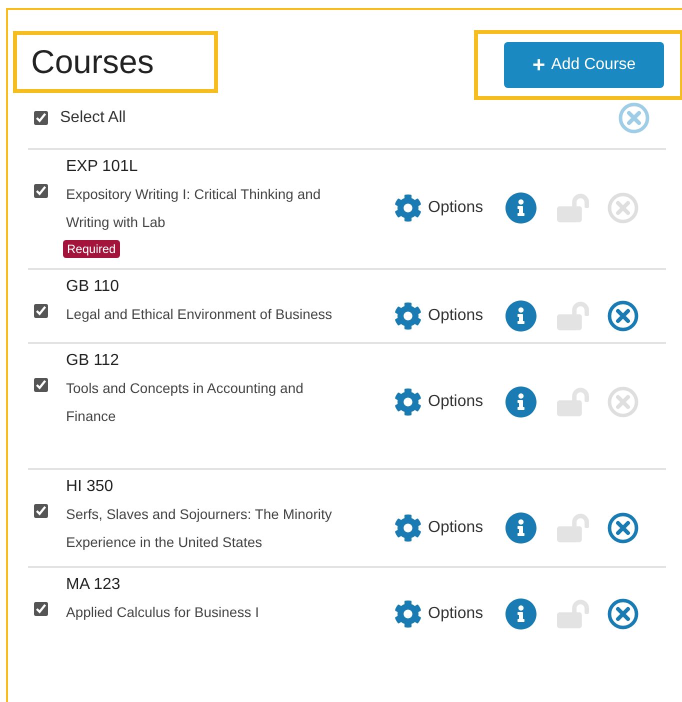 The width and height of the screenshot is (682, 702). I want to click on course-code: EXP 101L, so click(102, 167).